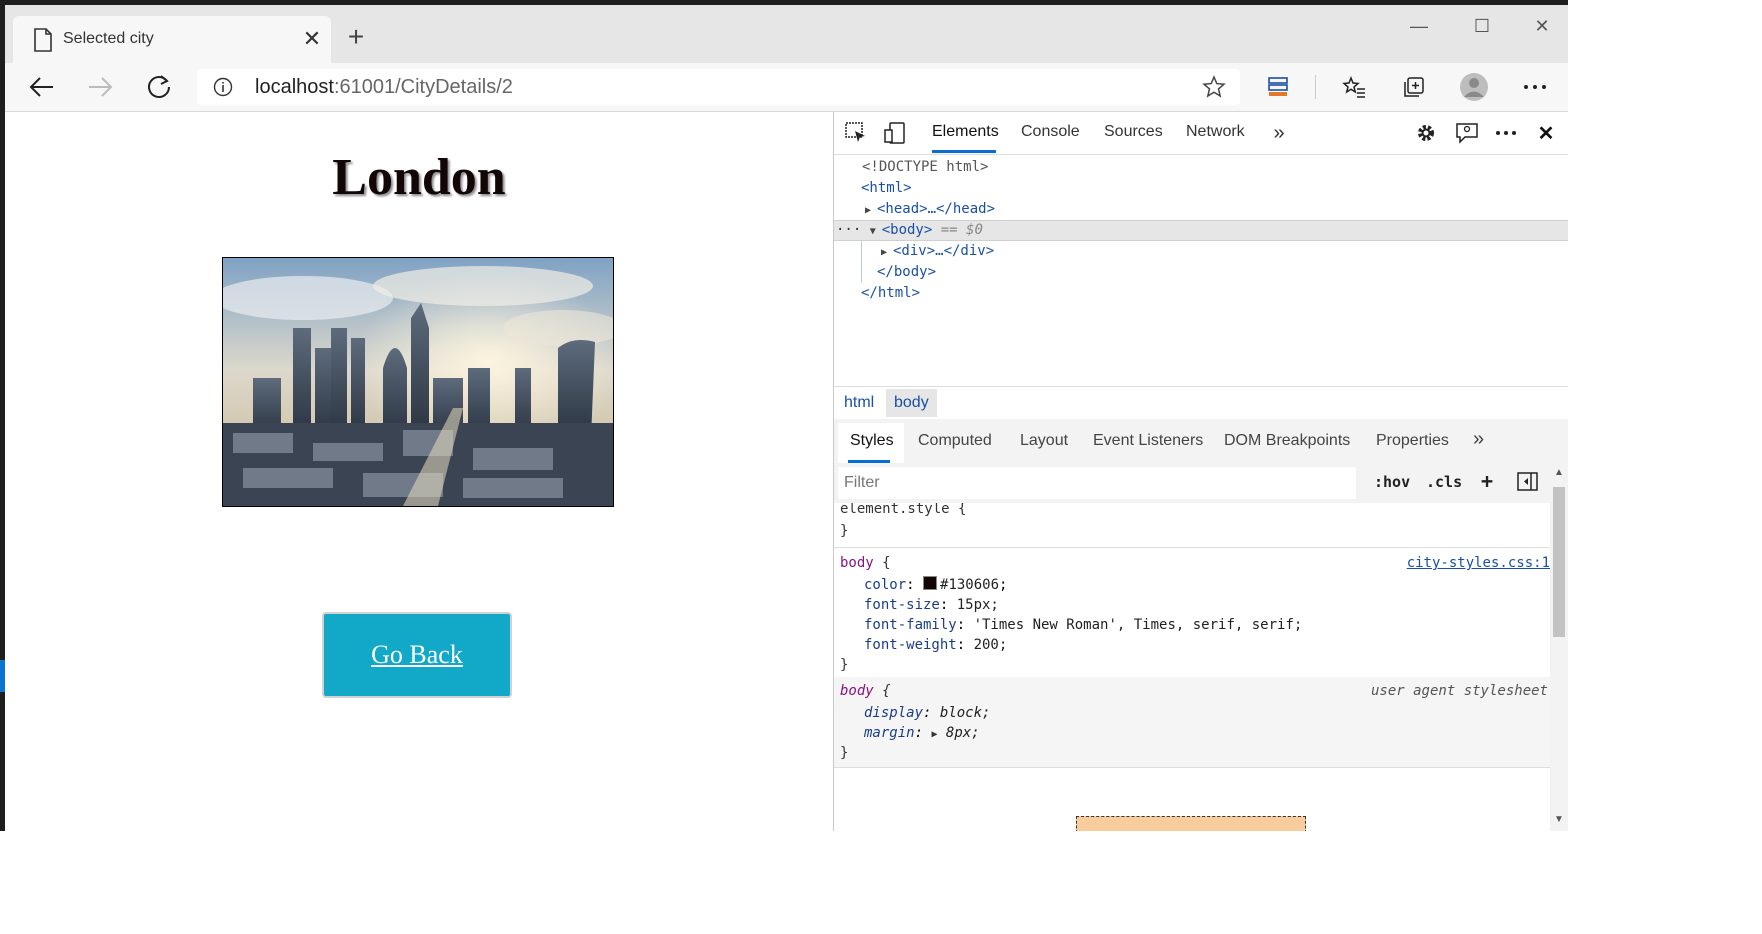 The width and height of the screenshot is (1762, 934). Describe the element at coordinates (1412, 441) in the screenshot. I see `tab-properties: Properties` at that location.